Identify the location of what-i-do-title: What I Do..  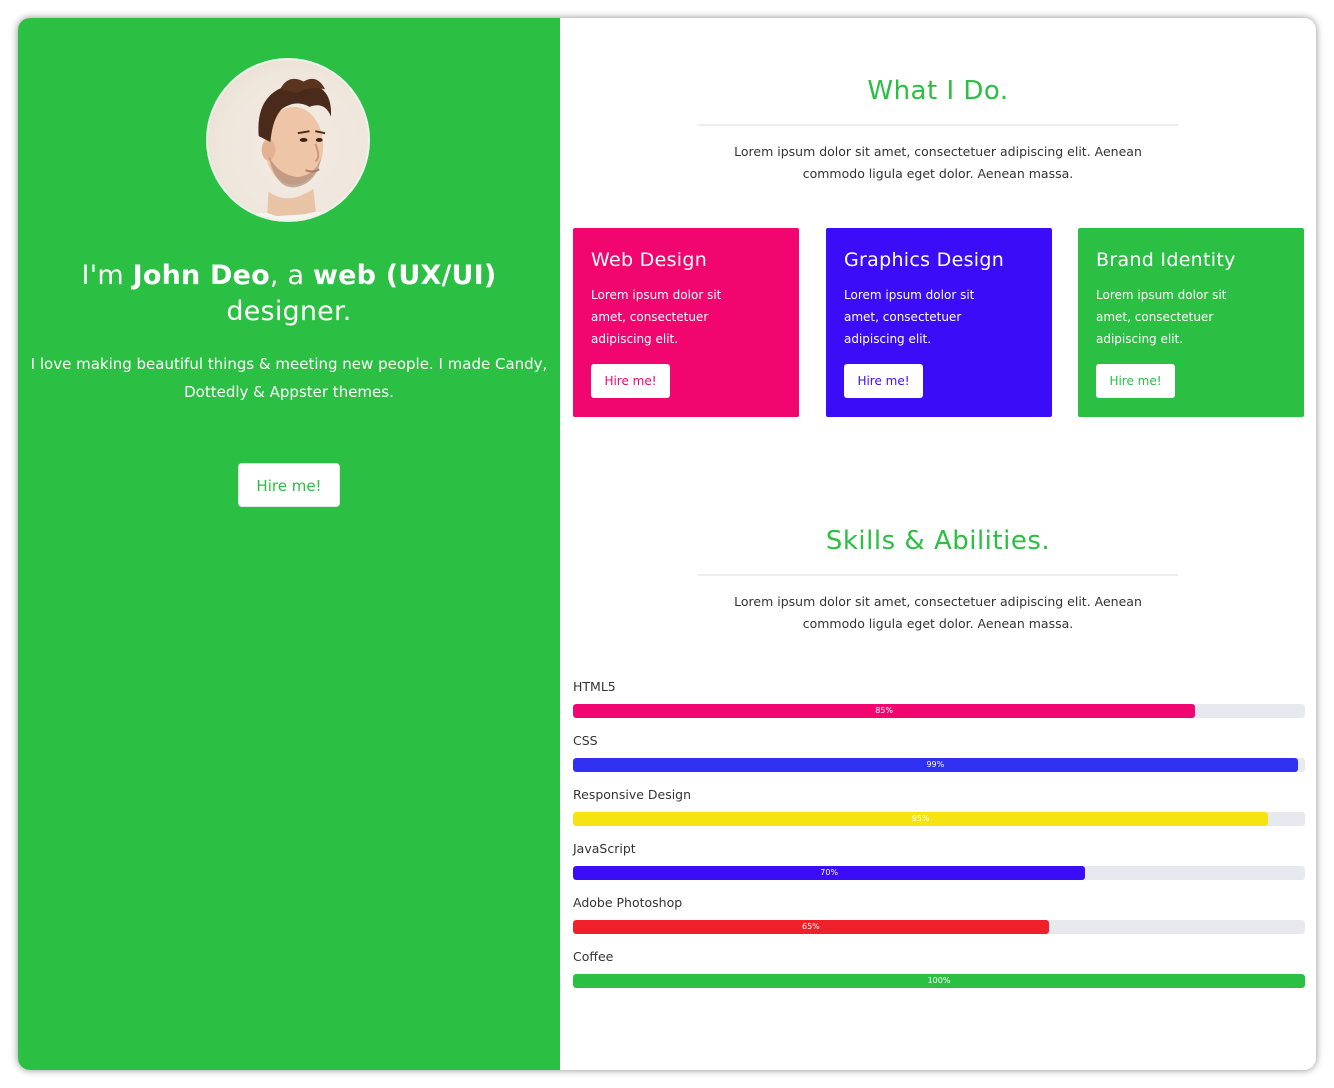
(938, 91).